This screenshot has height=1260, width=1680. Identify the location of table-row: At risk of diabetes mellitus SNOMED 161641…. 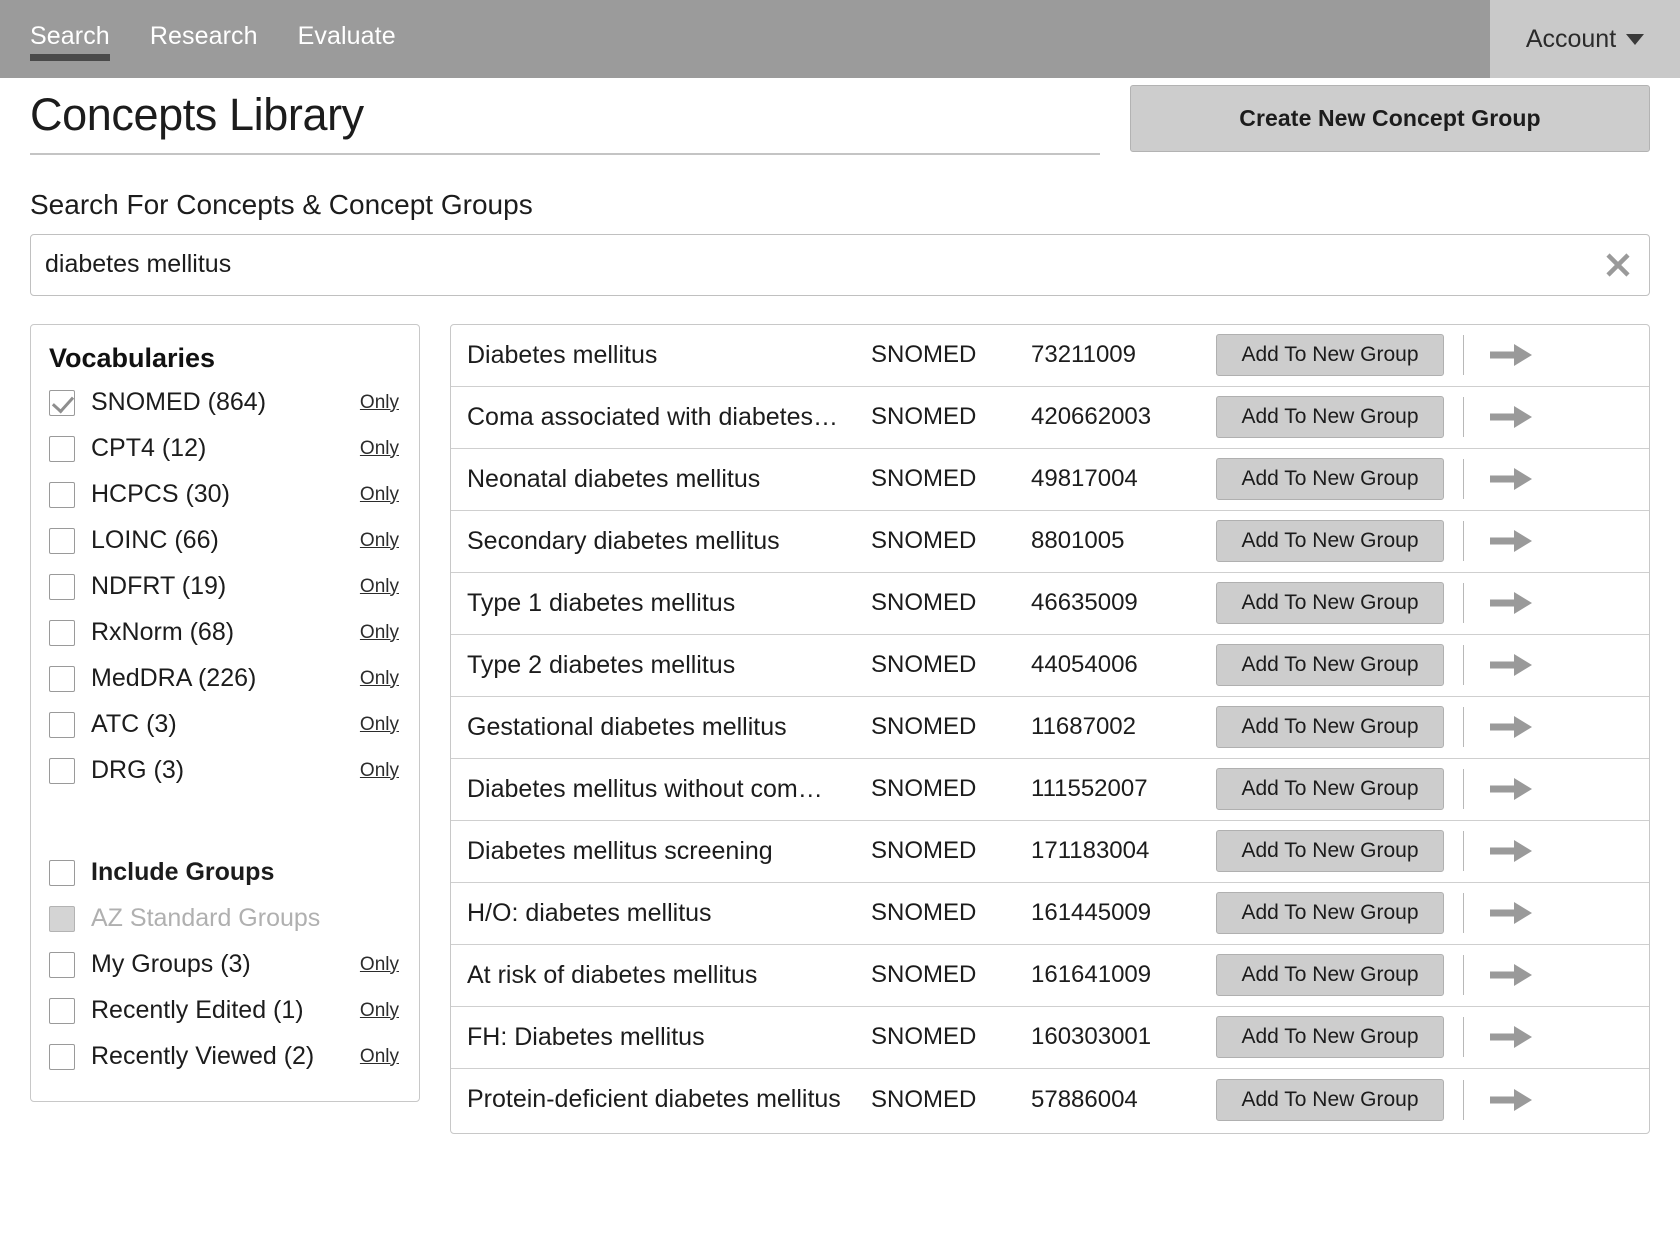
(1050, 976).